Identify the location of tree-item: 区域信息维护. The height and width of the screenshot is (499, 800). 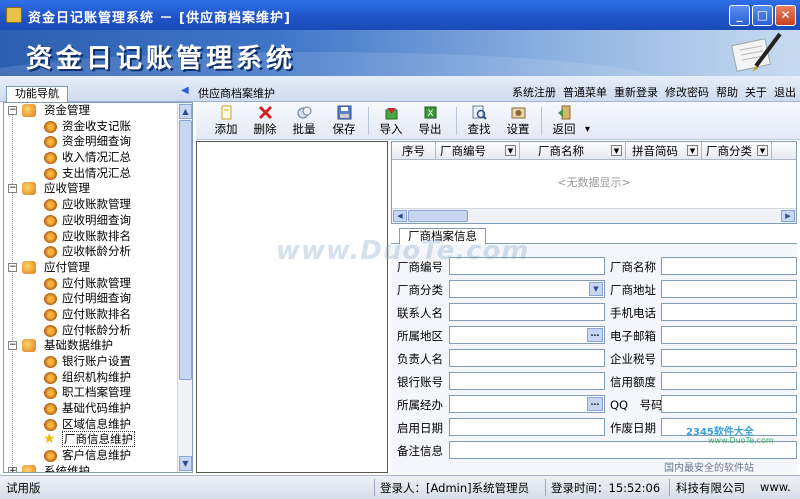
(92, 425).